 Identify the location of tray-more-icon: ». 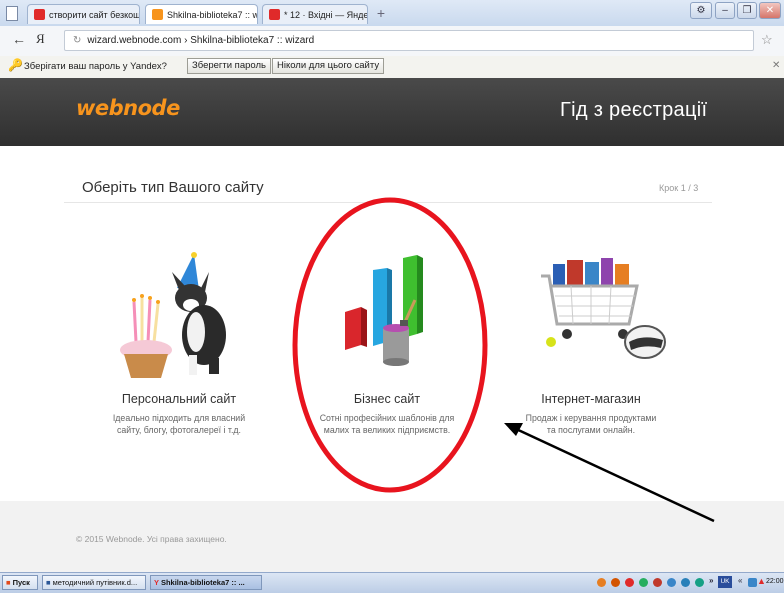
(711, 580).